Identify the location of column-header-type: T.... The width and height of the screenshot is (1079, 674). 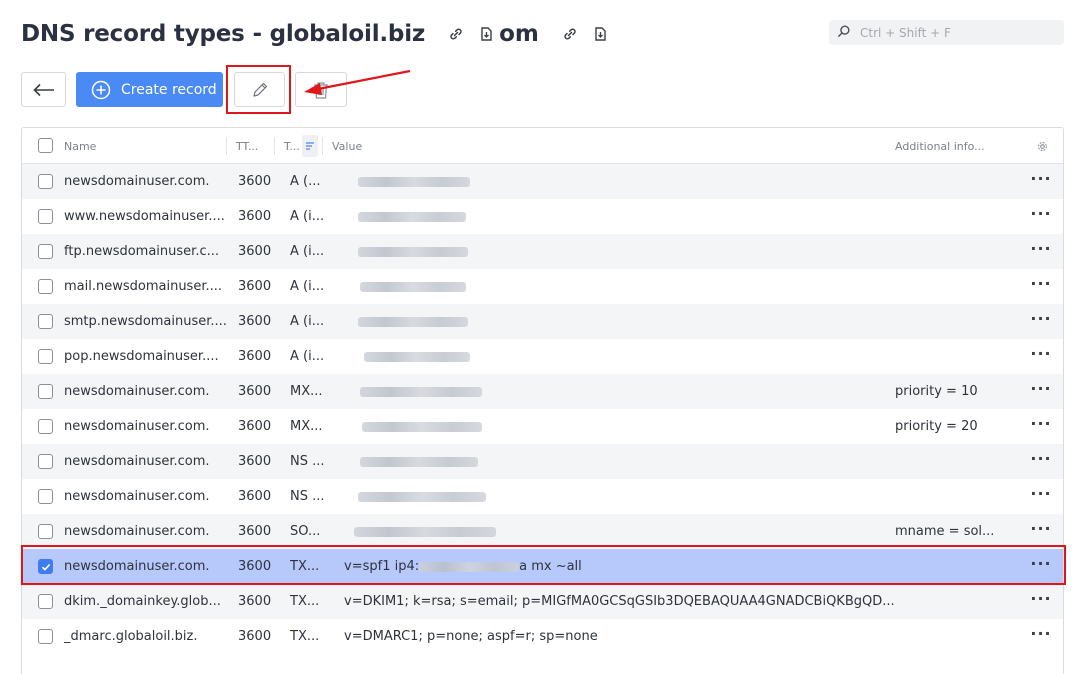
(292, 146).